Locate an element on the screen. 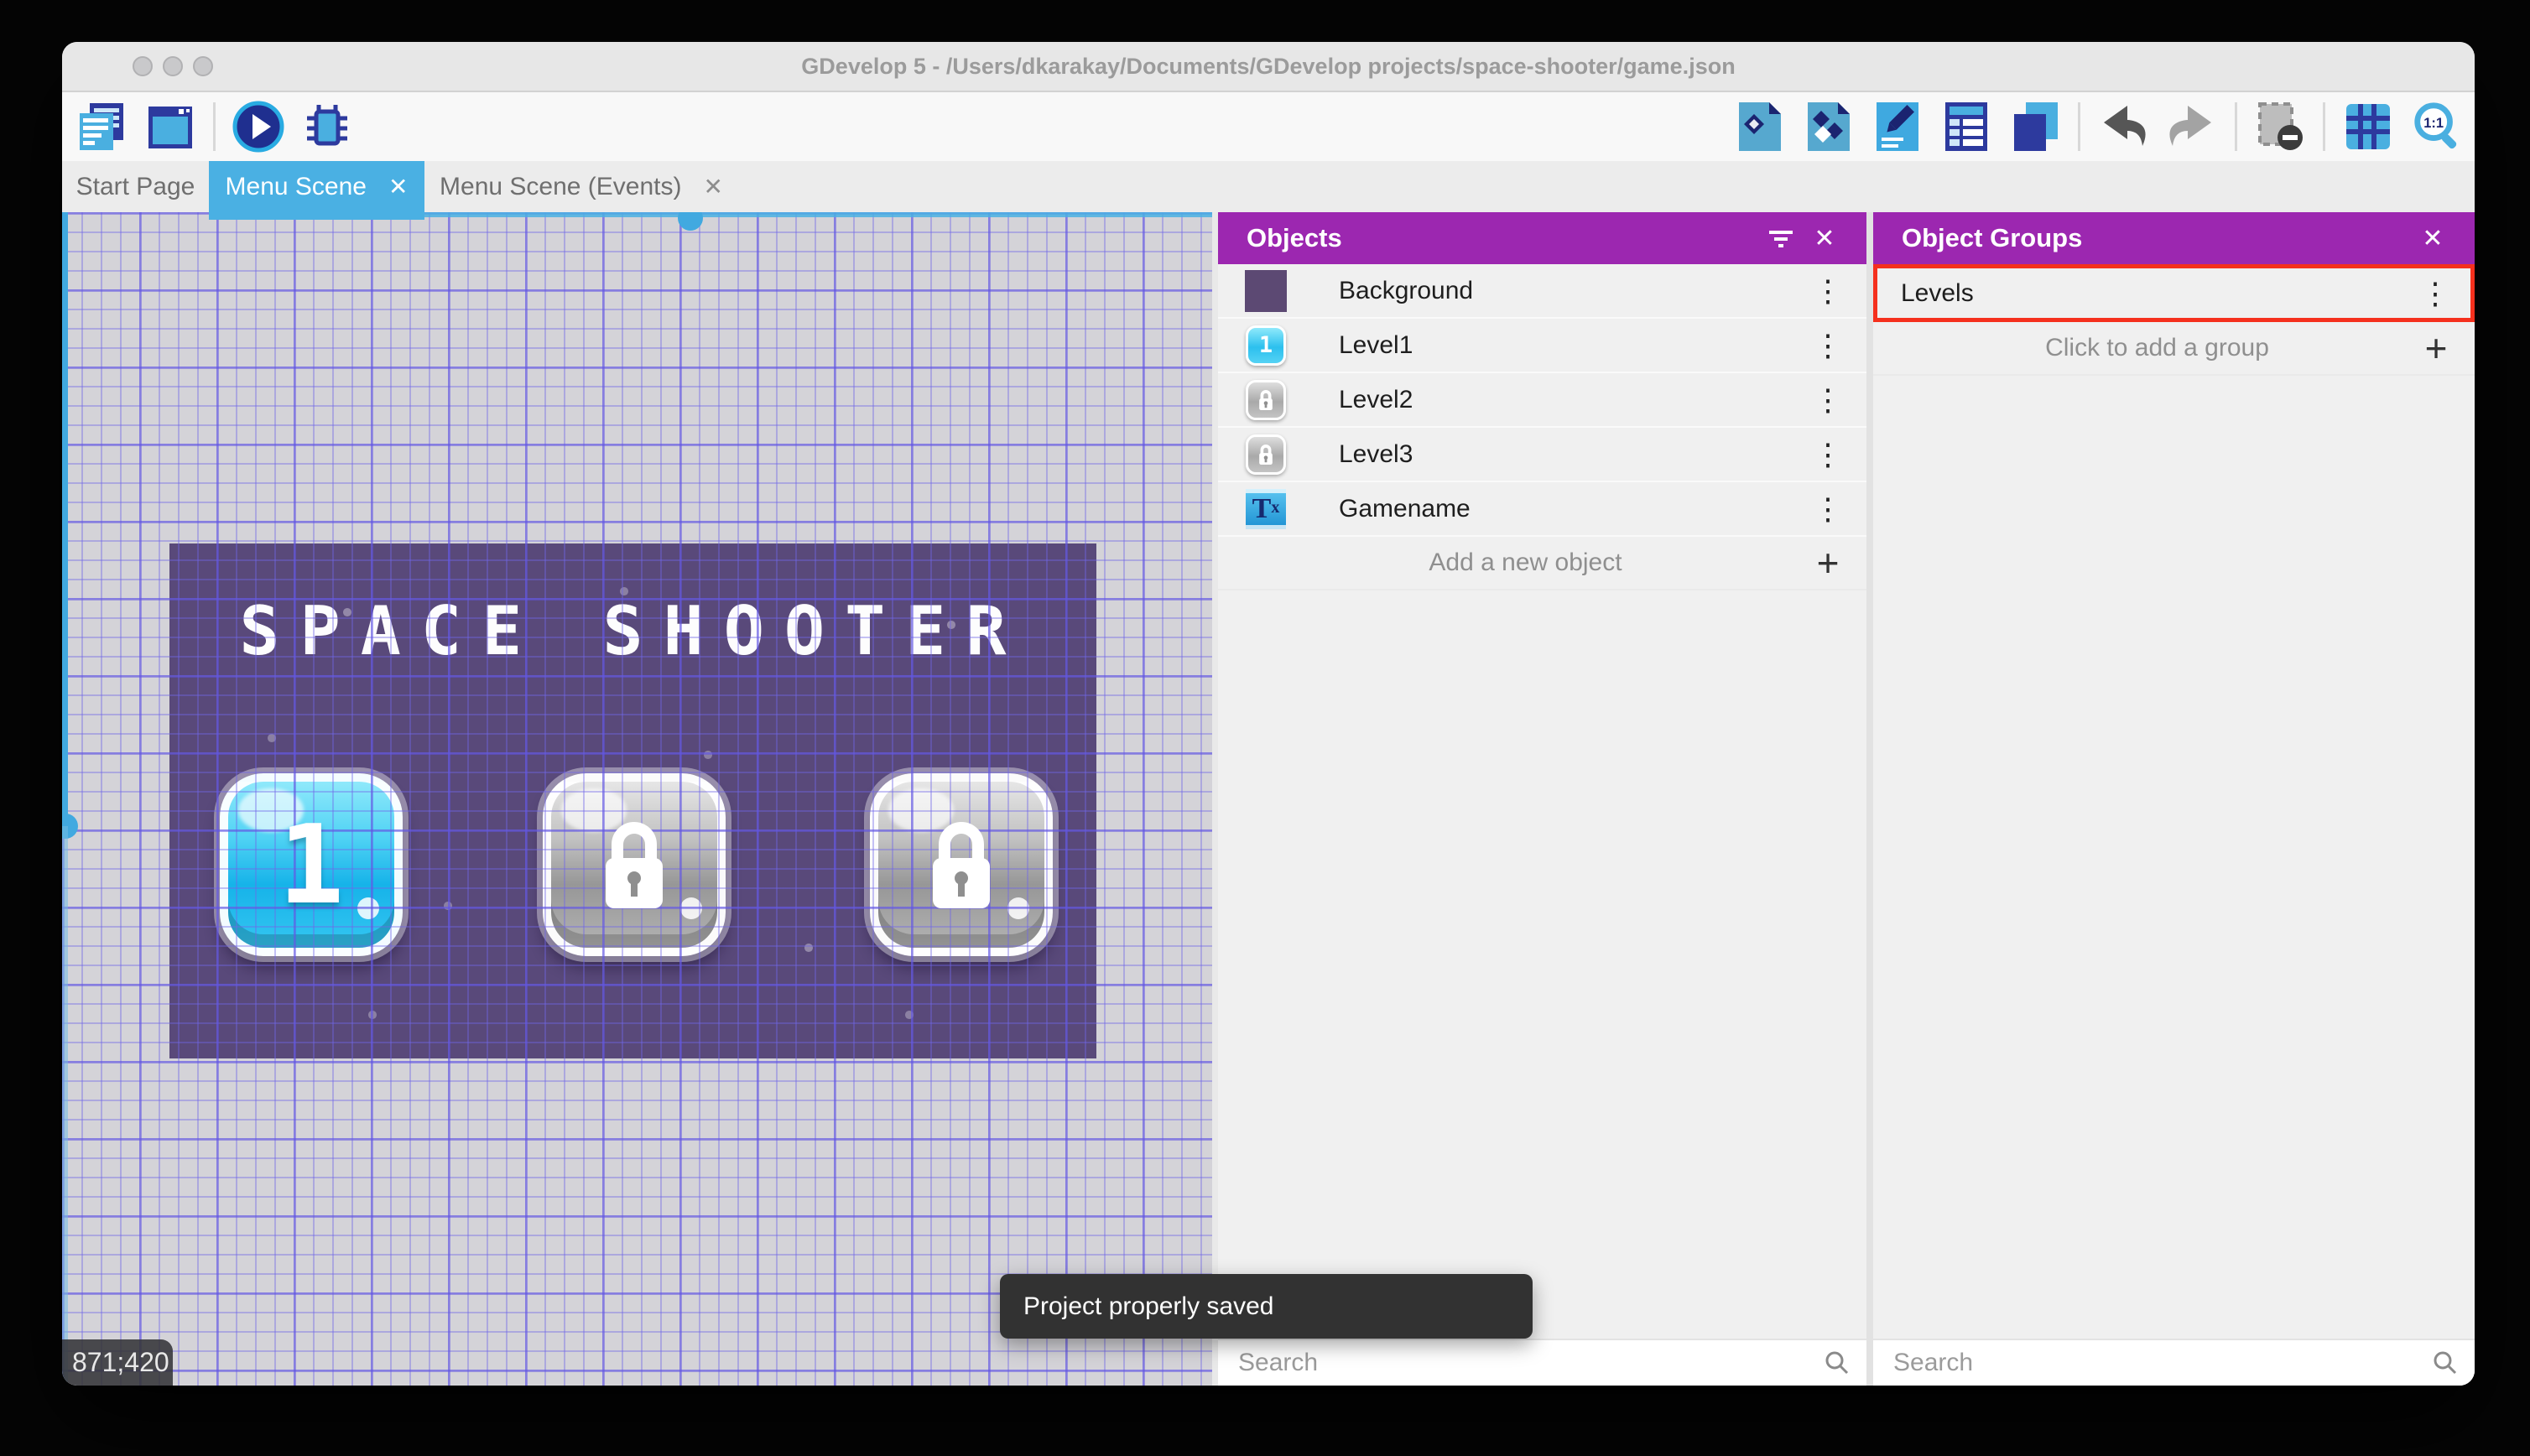 The width and height of the screenshot is (2530, 1456). group-menu-icon: ⋮ is located at coordinates (2435, 293).